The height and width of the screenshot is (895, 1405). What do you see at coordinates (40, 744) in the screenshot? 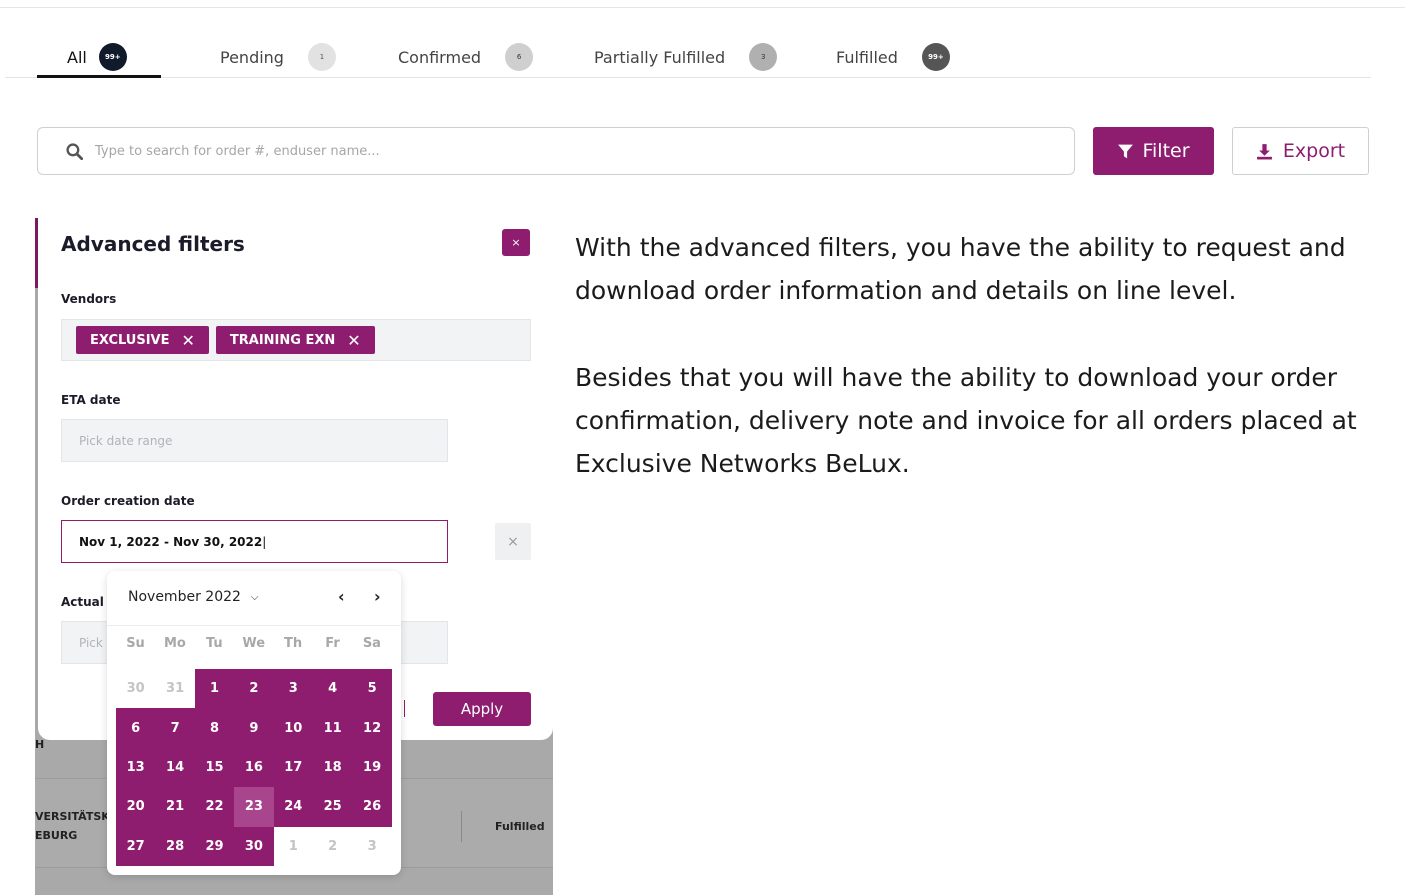
I see `table-cell: H` at bounding box center [40, 744].